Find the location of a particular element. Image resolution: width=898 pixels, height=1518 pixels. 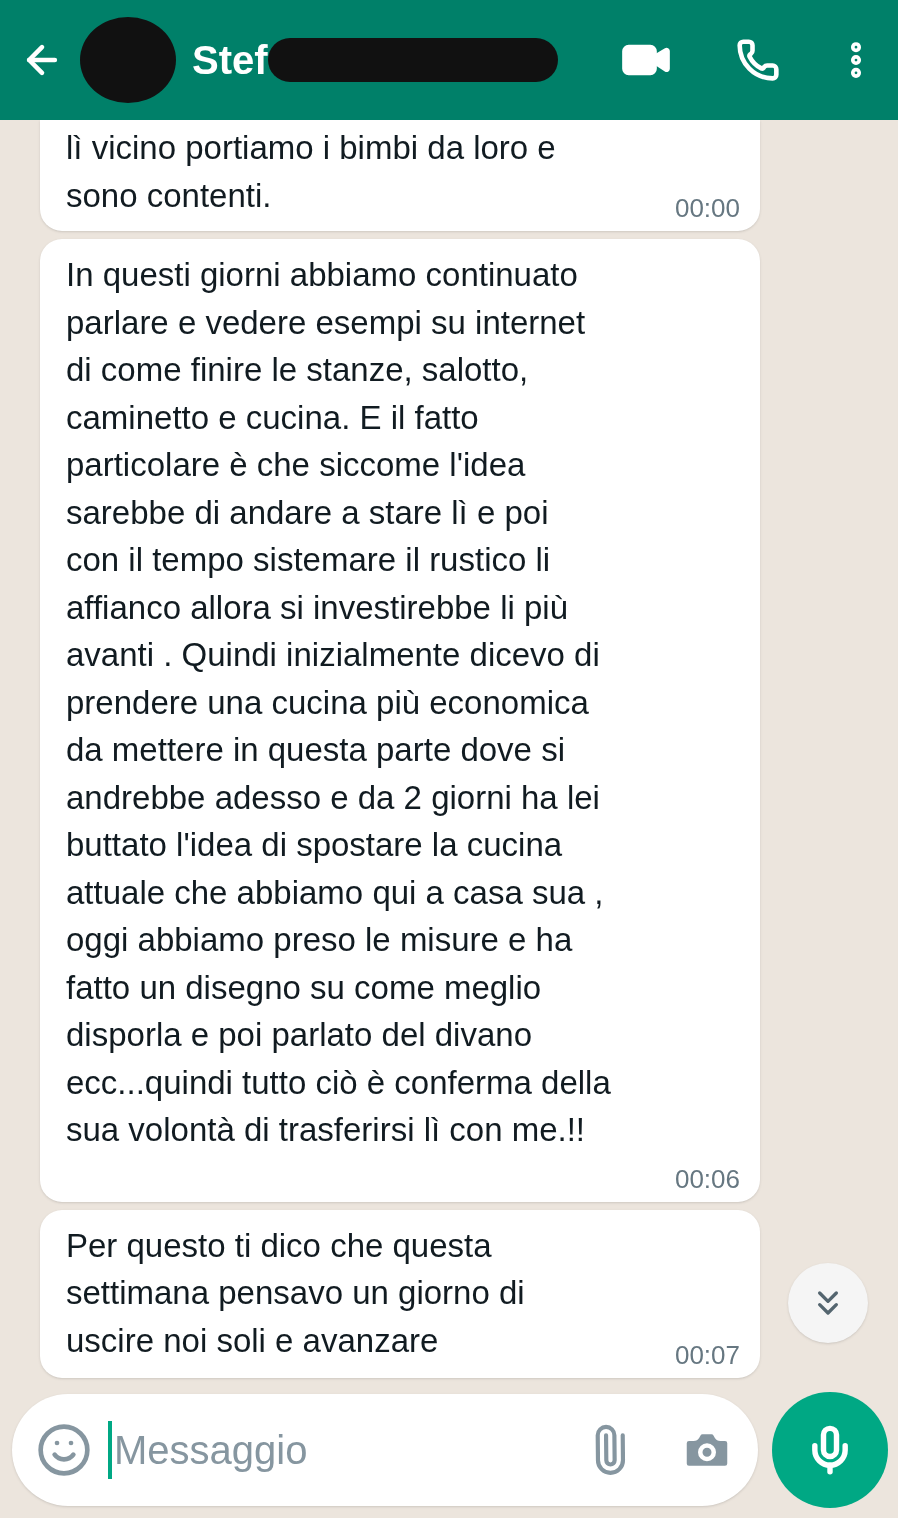

message-text: lì vicino portiamo i bimbi da loro e sono contenti. is located at coordinates (311, 172).